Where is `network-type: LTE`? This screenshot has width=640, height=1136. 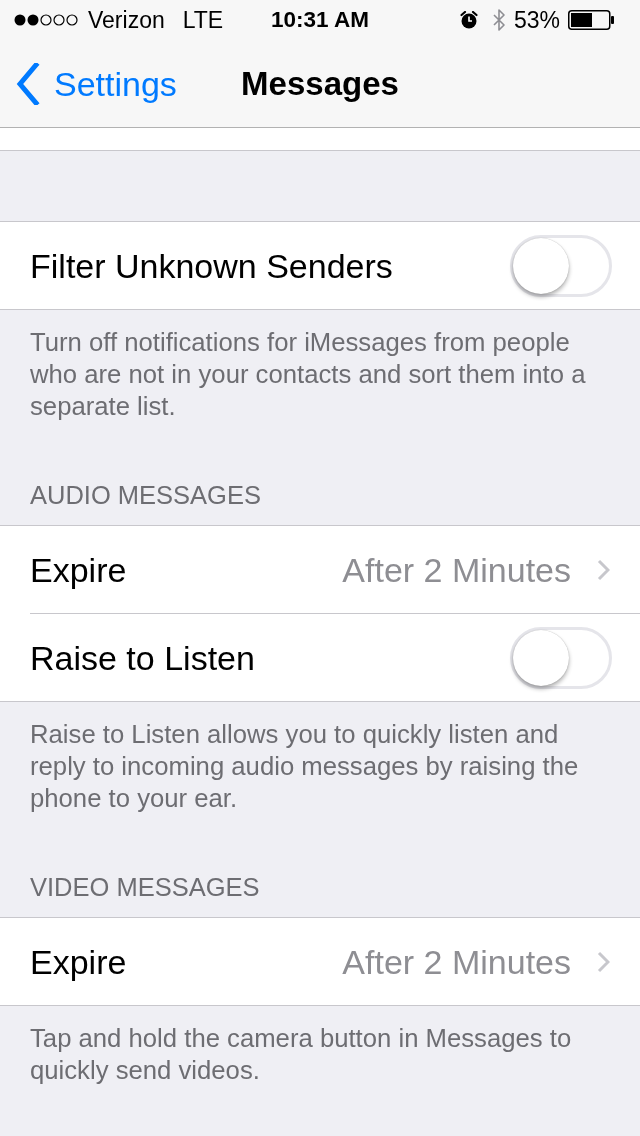
network-type: LTE is located at coordinates (203, 20).